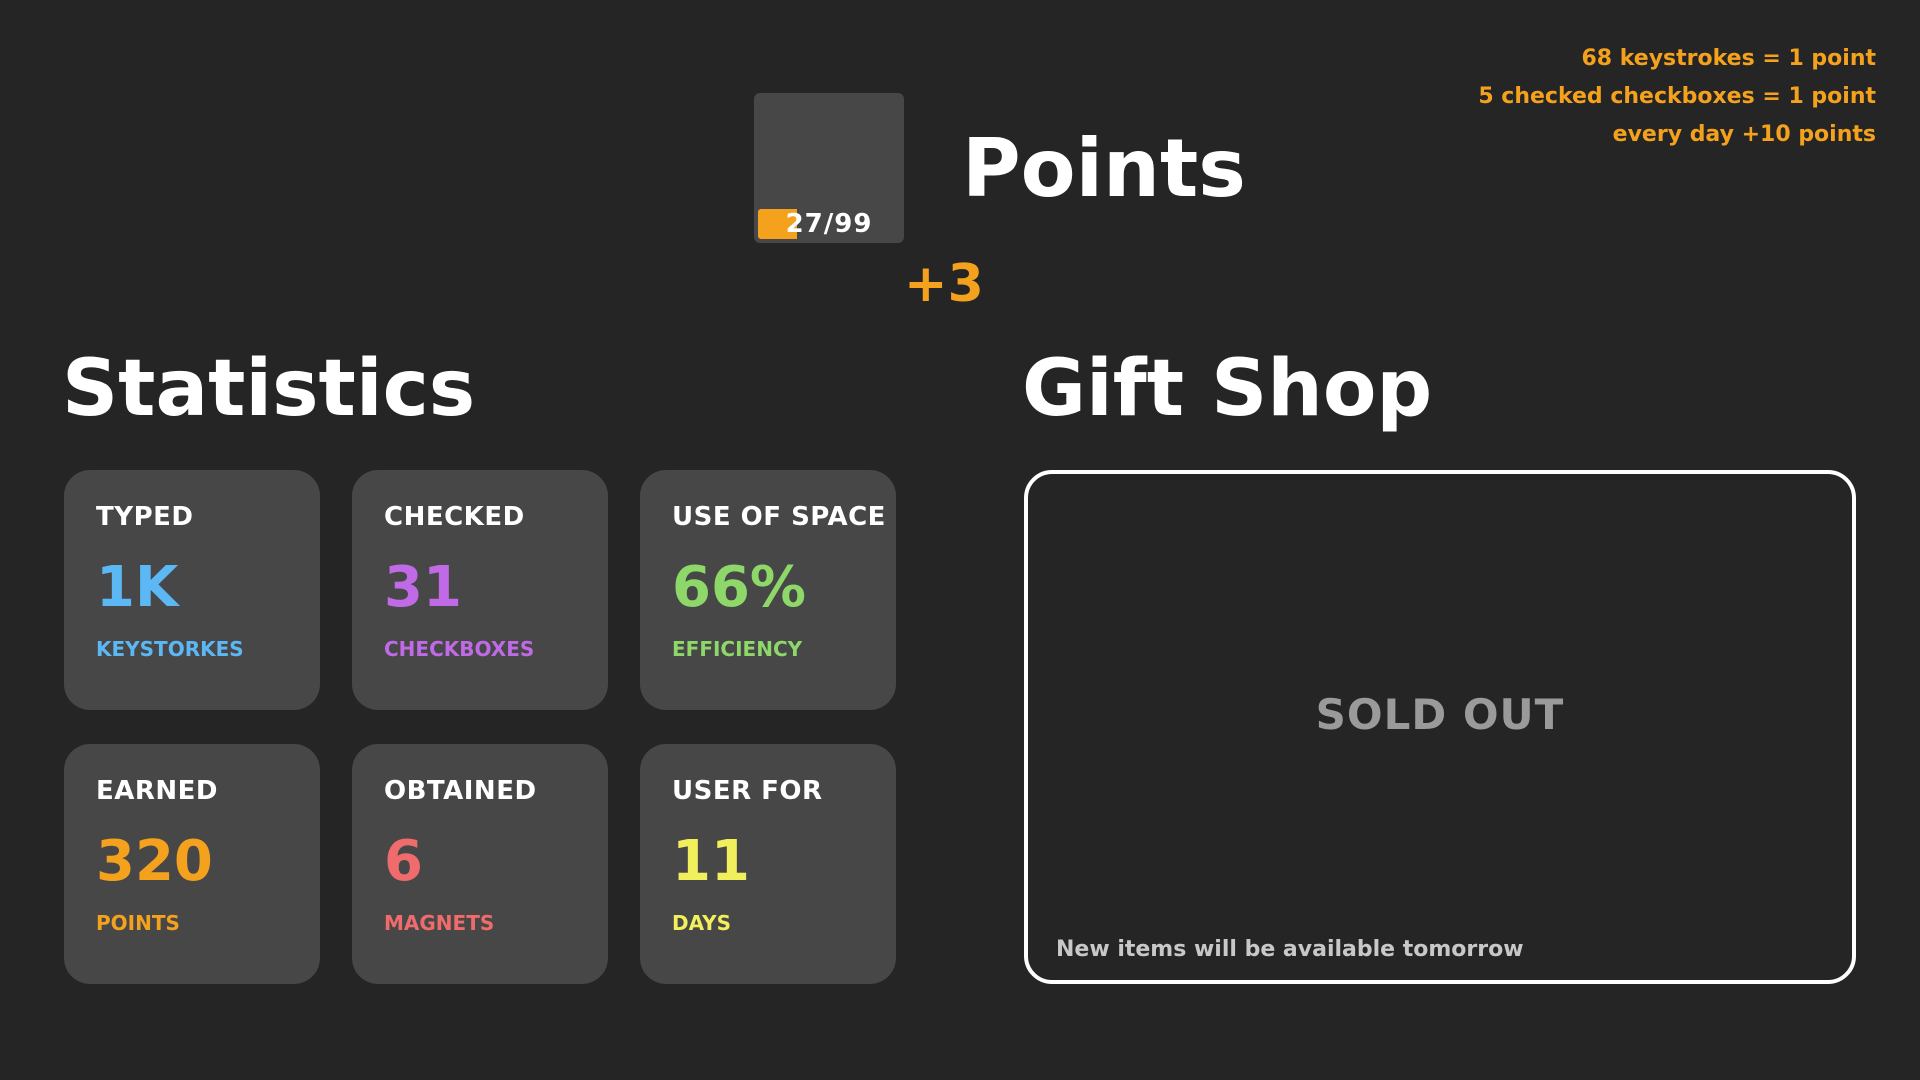  I want to click on stat-value: 1K, so click(137, 587).